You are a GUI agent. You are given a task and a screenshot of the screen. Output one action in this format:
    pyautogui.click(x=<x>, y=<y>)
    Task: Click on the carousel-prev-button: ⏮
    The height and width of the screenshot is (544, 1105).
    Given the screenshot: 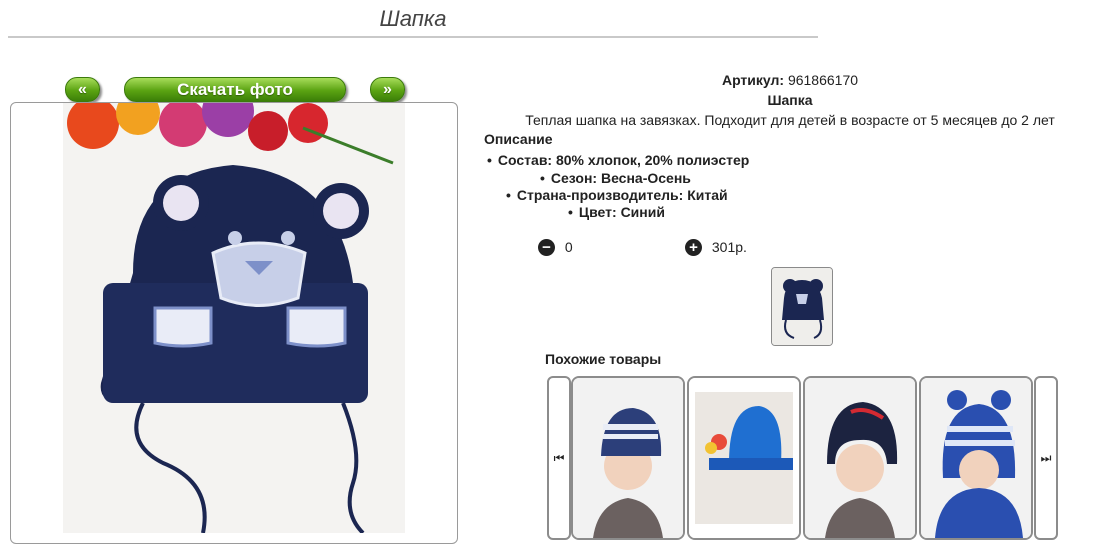 What is the action you would take?
    pyautogui.click(x=559, y=458)
    